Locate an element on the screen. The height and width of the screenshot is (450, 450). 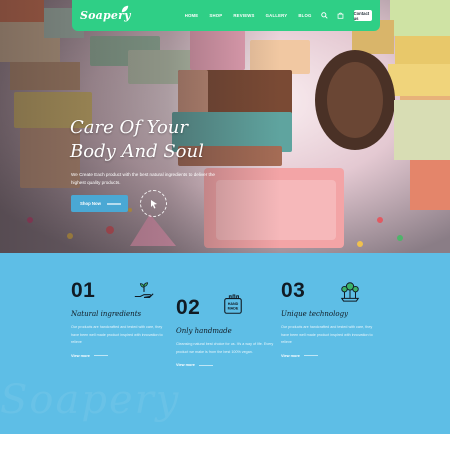
nav-link-reviews: REVIEWS is located at coordinates (243, 15).